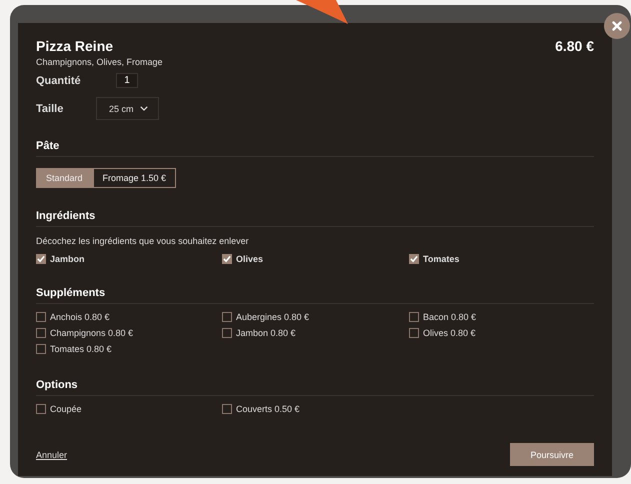 Image resolution: width=631 pixels, height=484 pixels. What do you see at coordinates (315, 148) in the screenshot?
I see `section-heading: Pâte` at bounding box center [315, 148].